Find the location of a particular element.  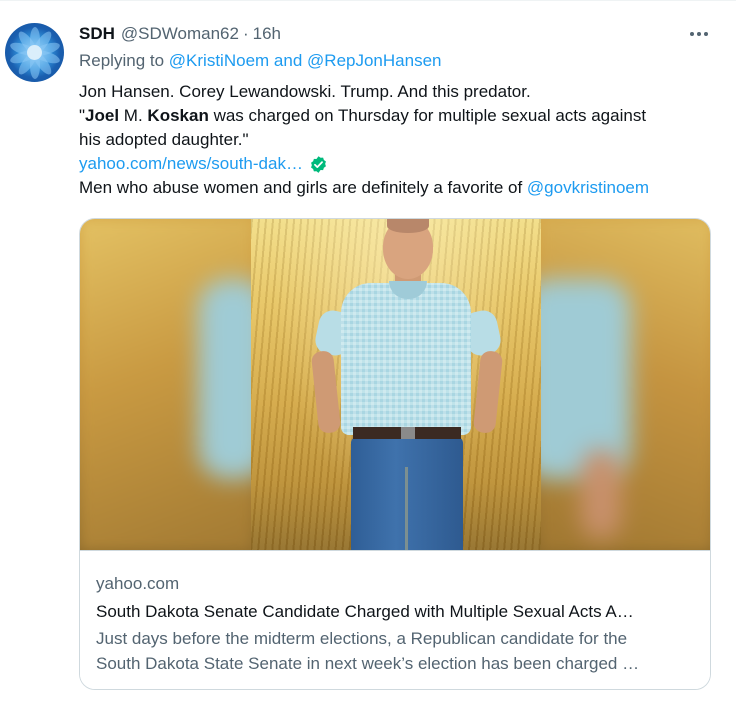

blurred-figure is located at coordinates (601, 494).